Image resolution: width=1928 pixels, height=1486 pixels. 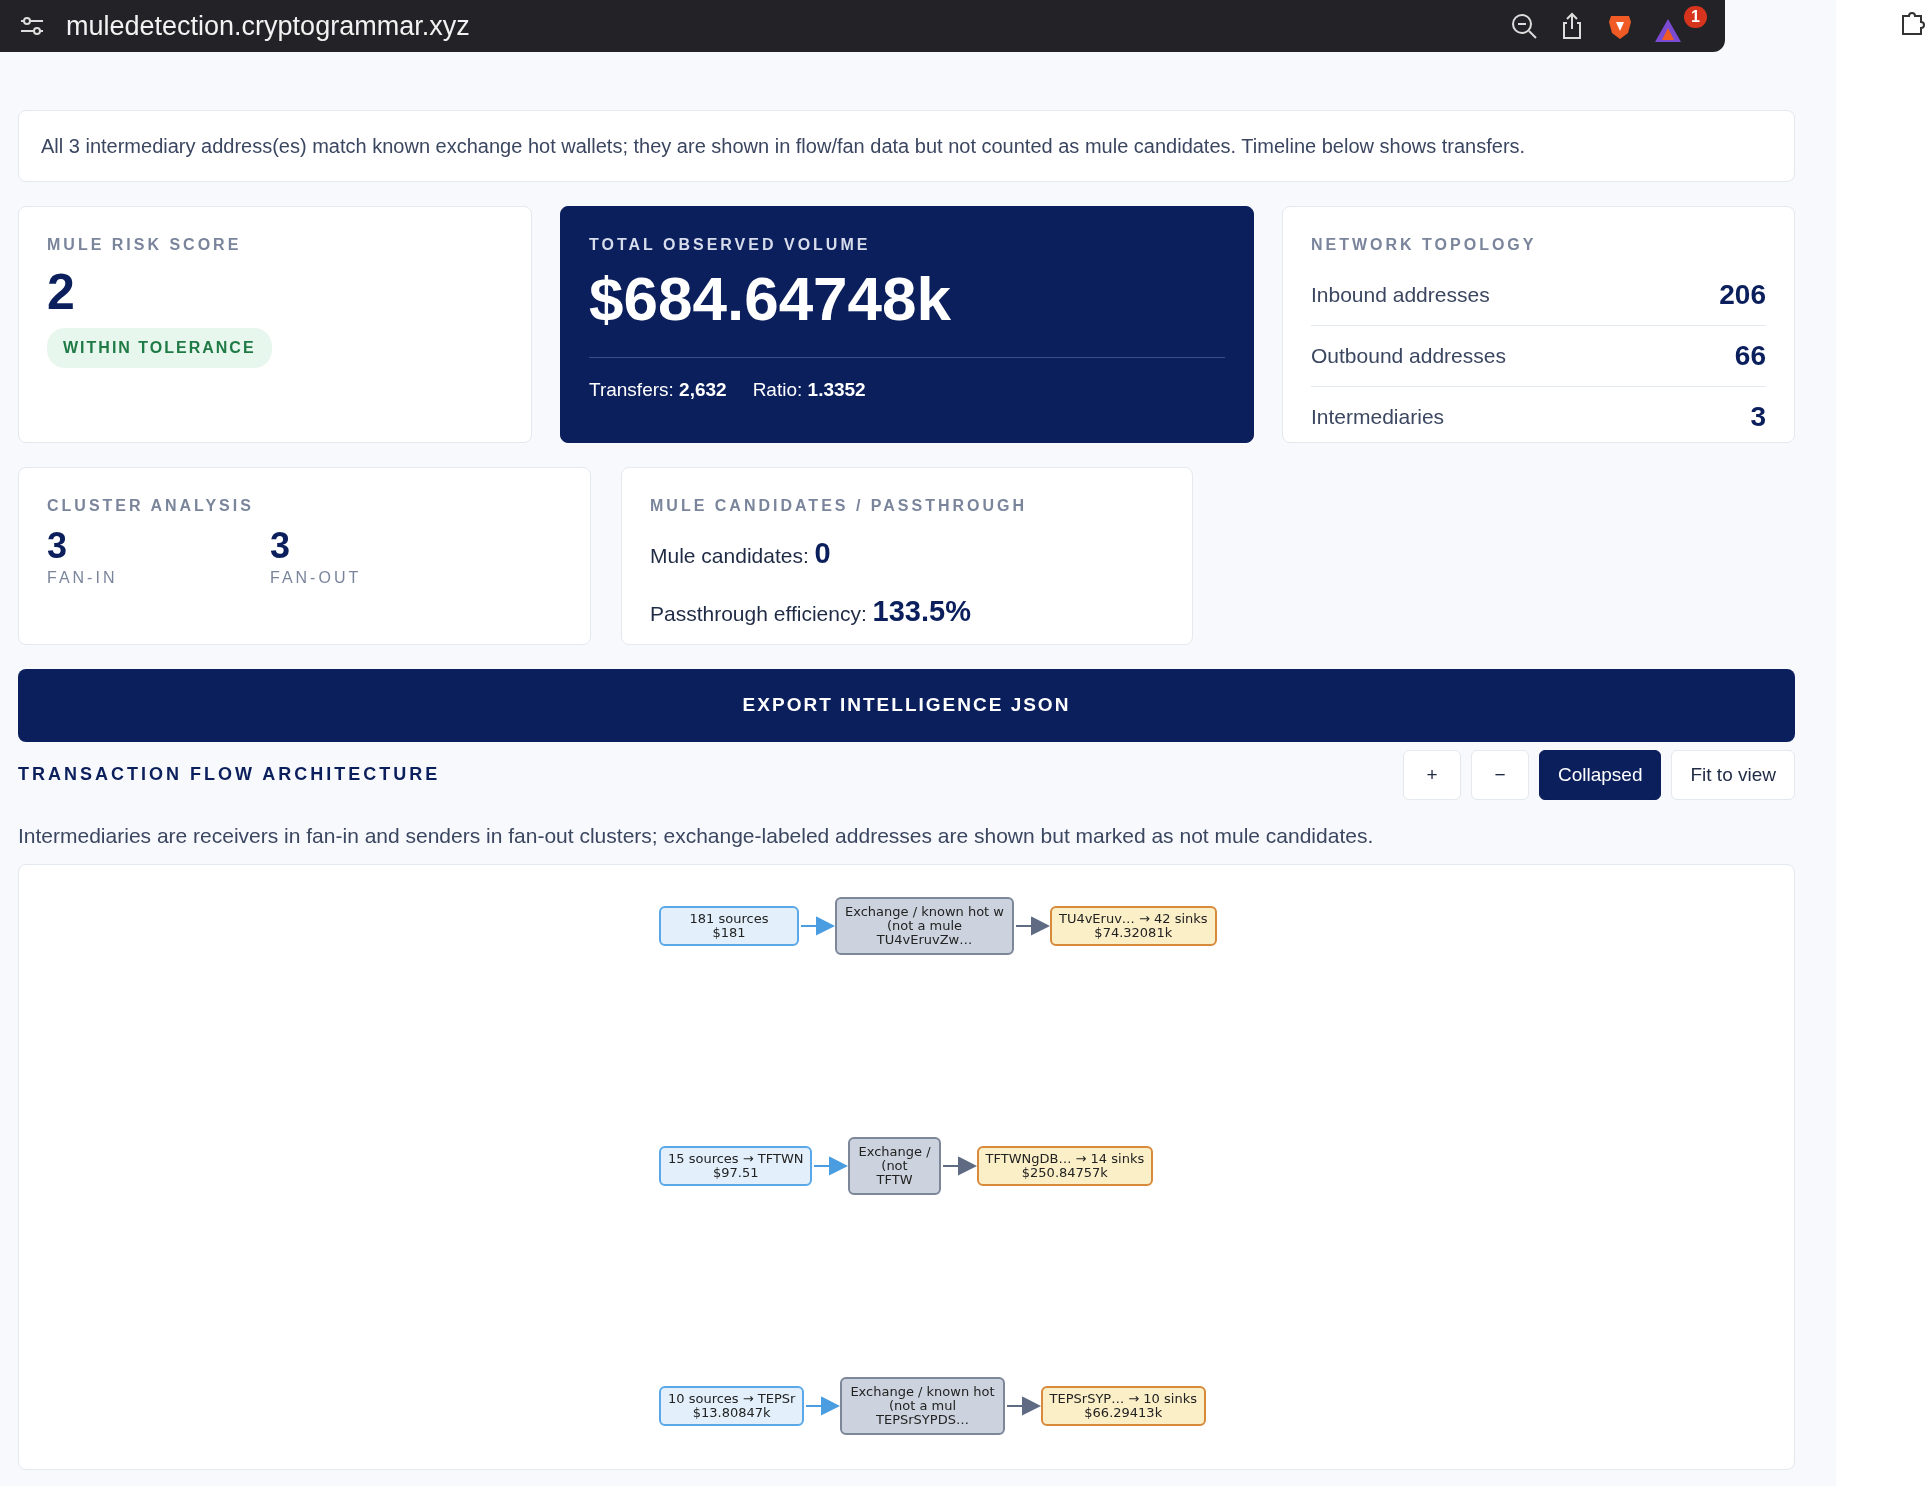 What do you see at coordinates (1133, 926) in the screenshot?
I see `sink-node: TU4vEruv… → 42 sinks $74.32081k` at bounding box center [1133, 926].